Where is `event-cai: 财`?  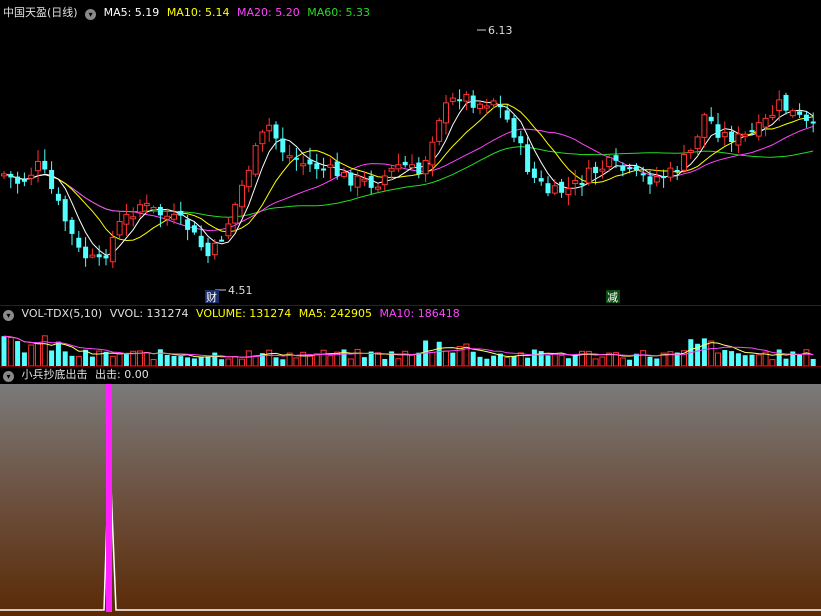 event-cai: 财 is located at coordinates (211, 297).